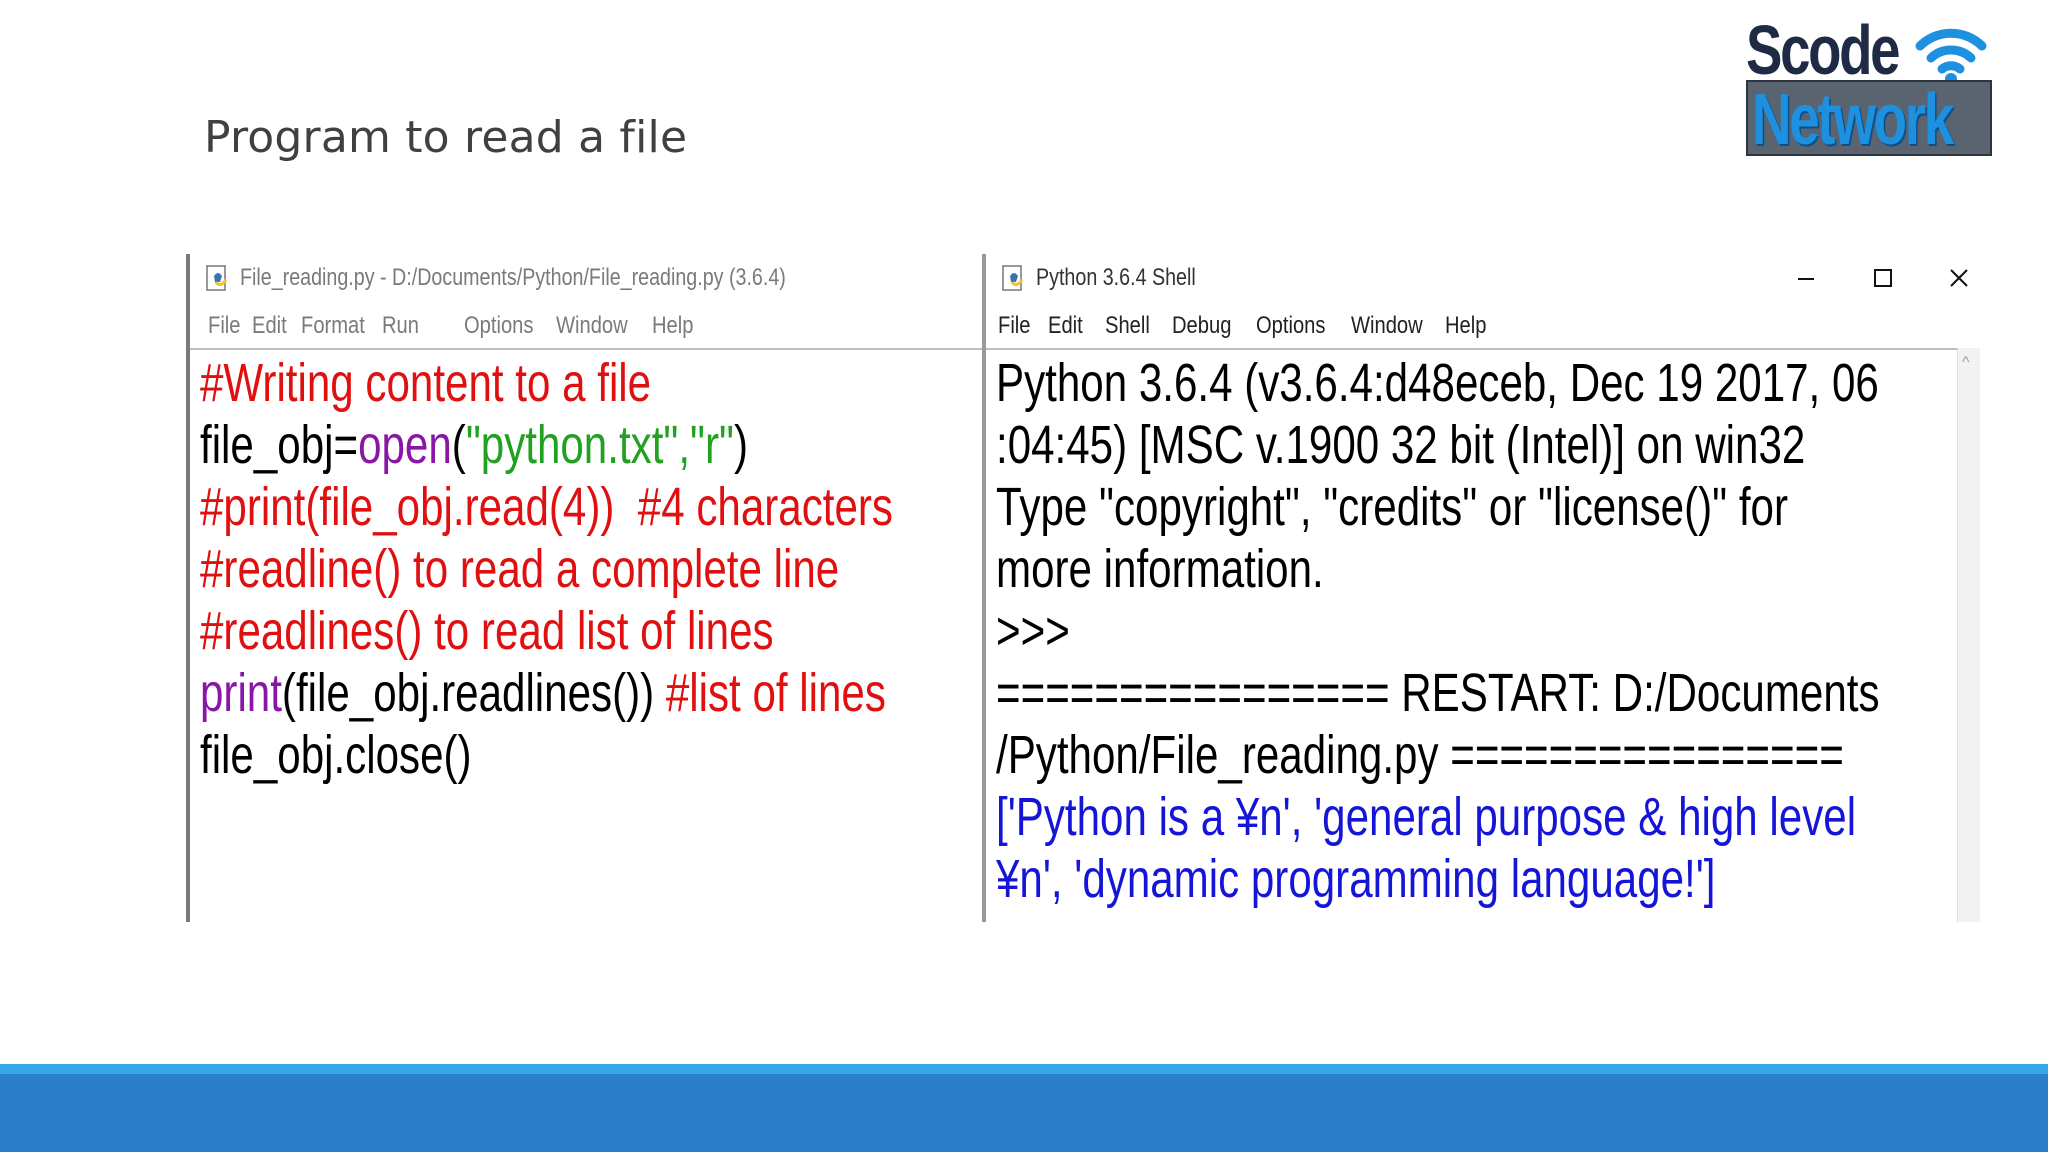 The width and height of the screenshot is (2048, 1152). I want to click on python-file-icon, so click(217, 278).